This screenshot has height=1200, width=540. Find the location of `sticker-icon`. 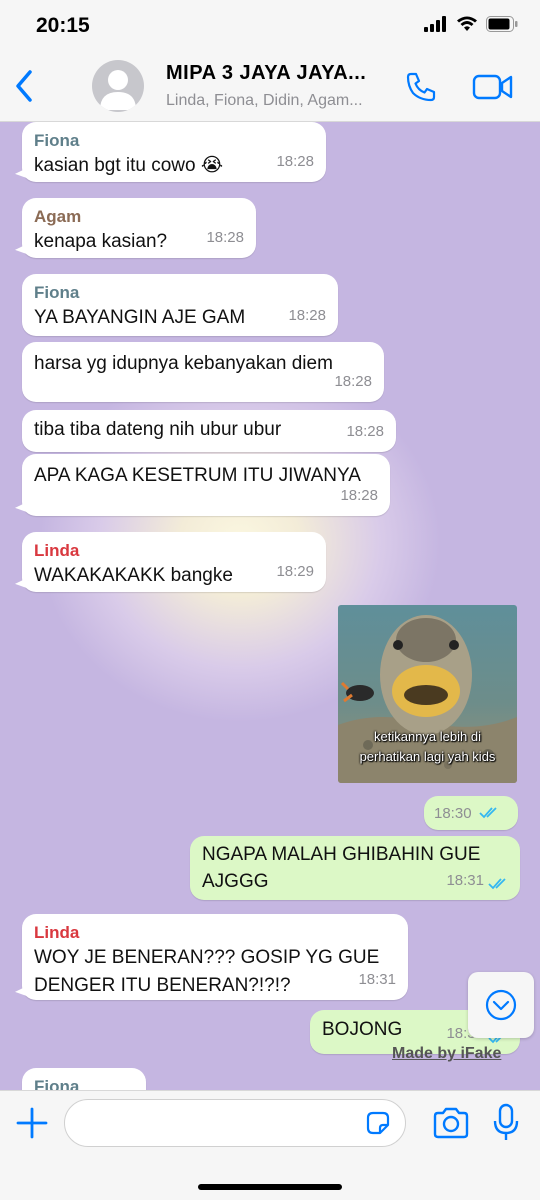

sticker-icon is located at coordinates (378, 1123).